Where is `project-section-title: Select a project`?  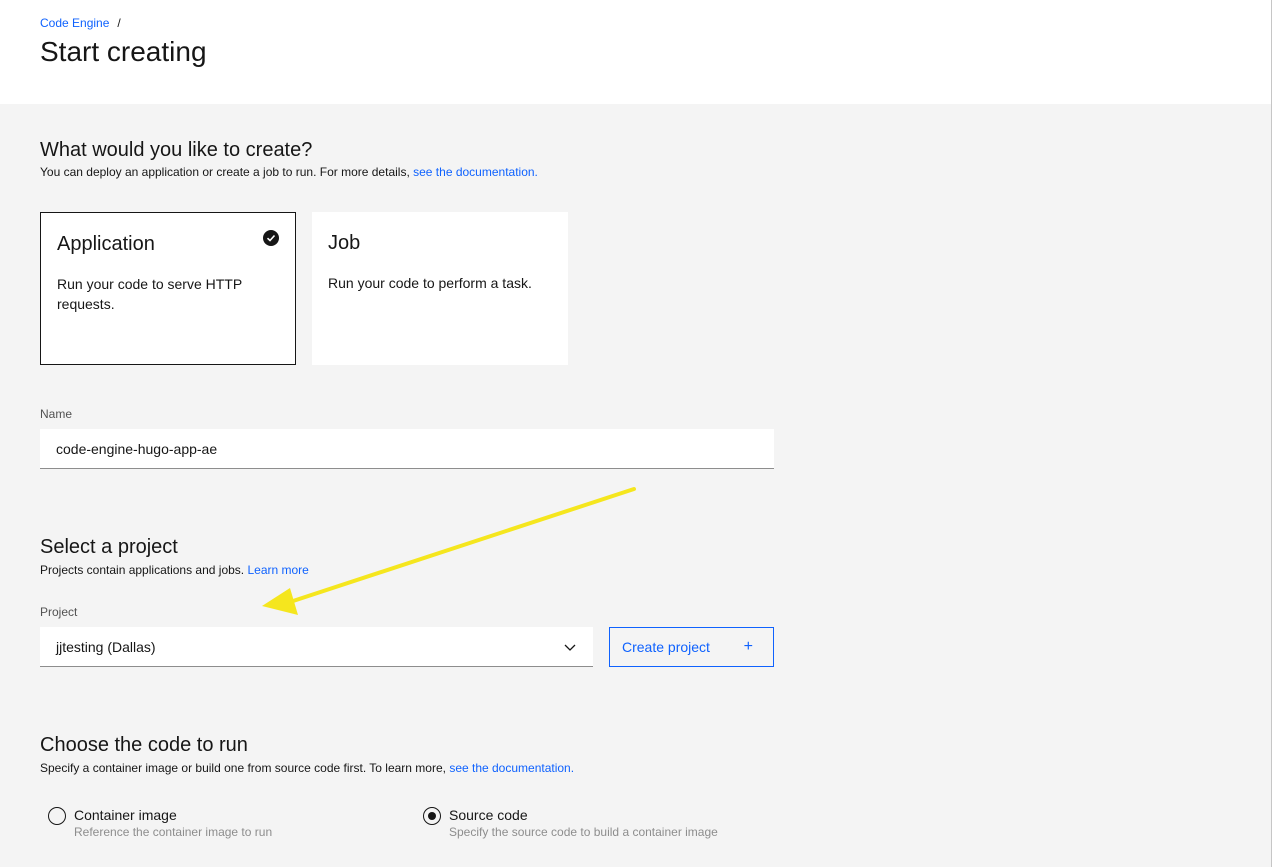 project-section-title: Select a project is located at coordinates (109, 547).